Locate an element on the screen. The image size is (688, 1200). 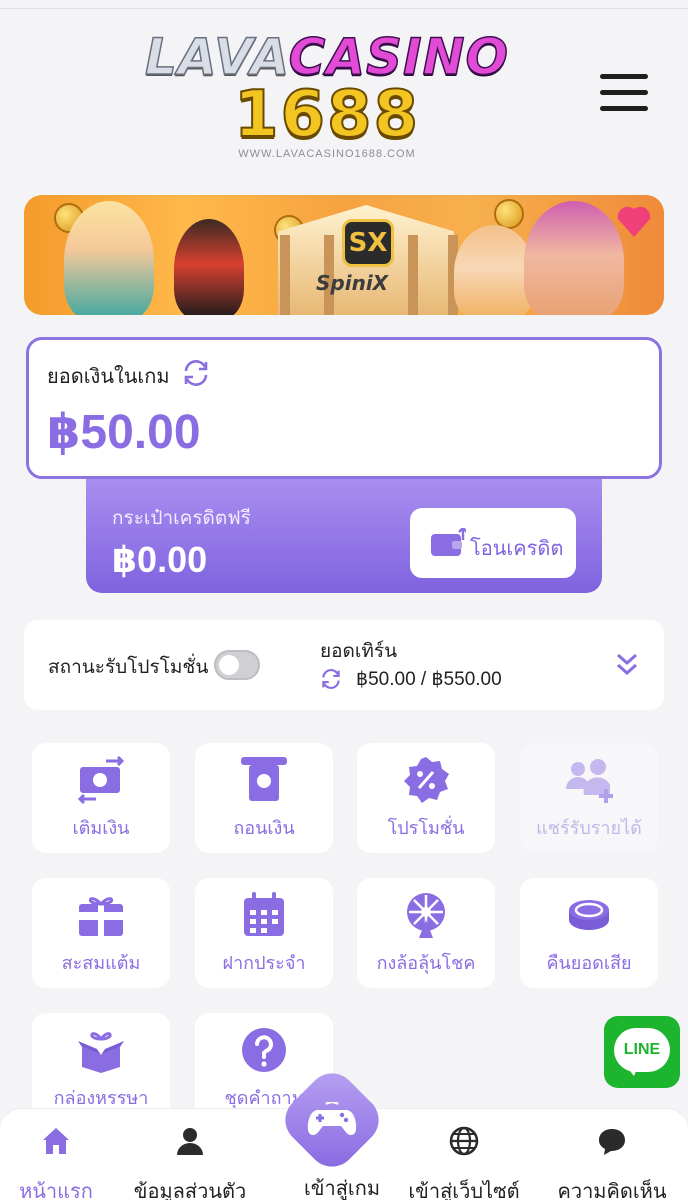
gift-points-icon is located at coordinates (101, 916).